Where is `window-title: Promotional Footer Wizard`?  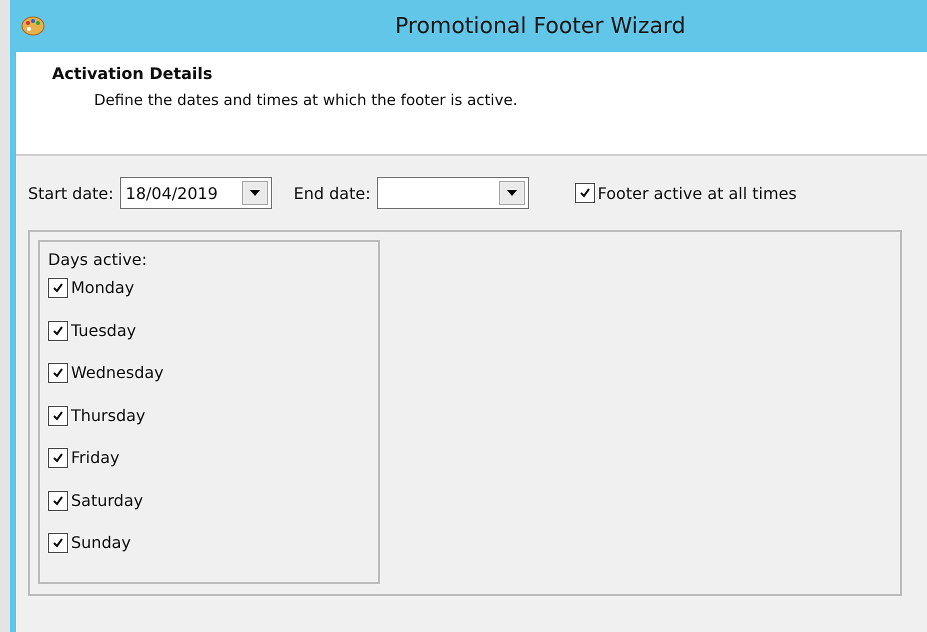
window-title: Promotional Footer Wizard is located at coordinates (540, 26).